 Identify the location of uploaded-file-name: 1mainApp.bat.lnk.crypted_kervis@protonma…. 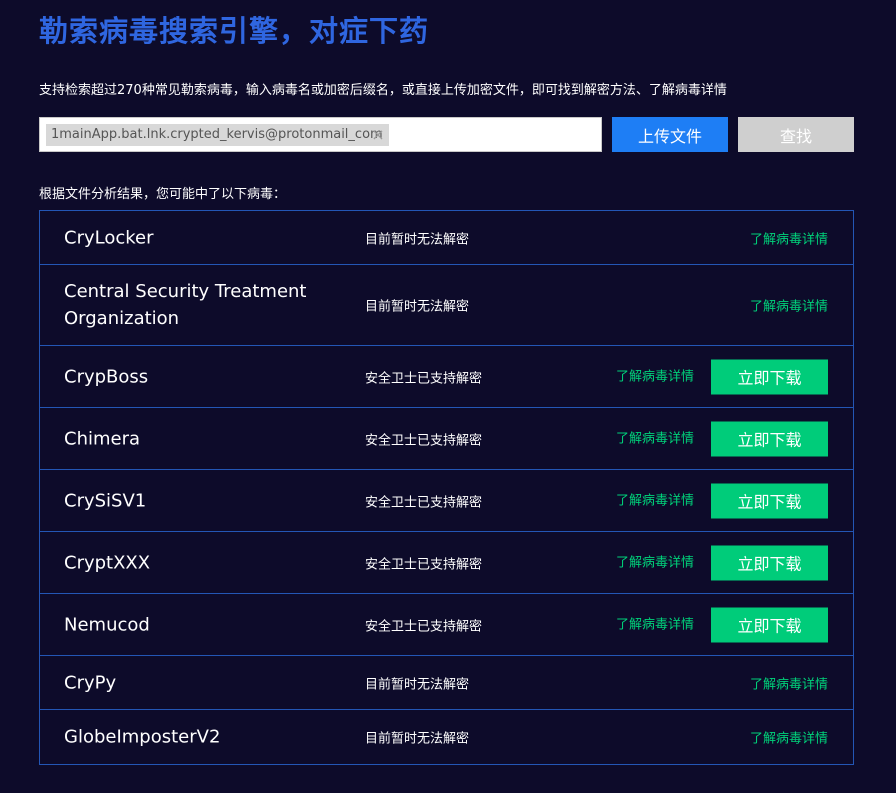
(217, 134).